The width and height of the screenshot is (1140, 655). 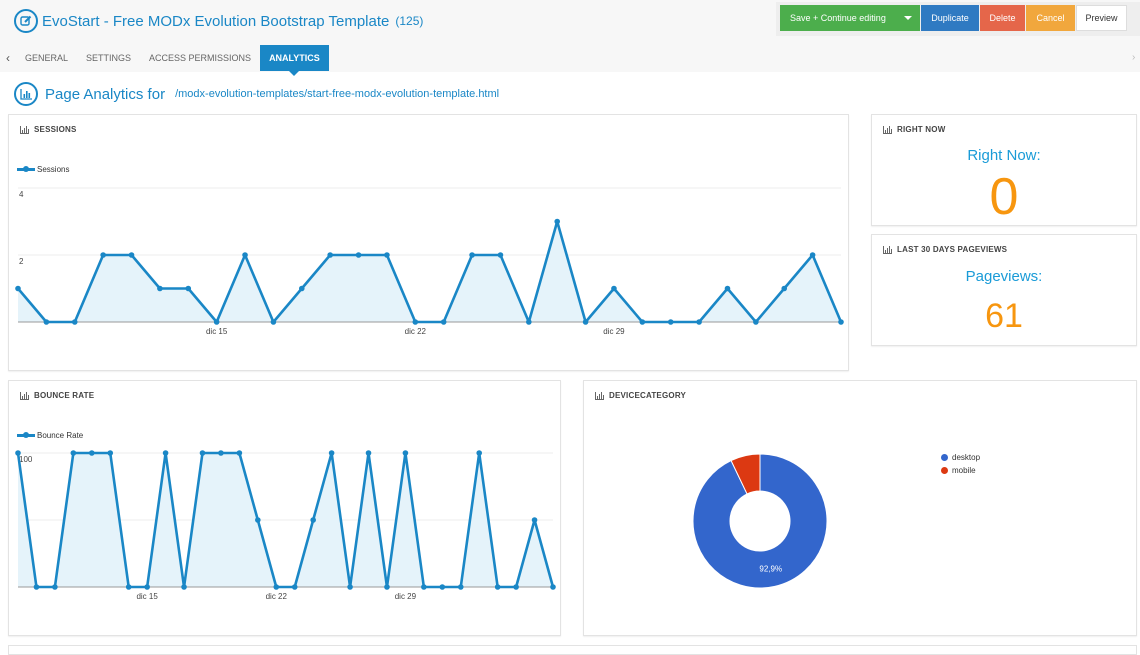 What do you see at coordinates (914, 129) in the screenshot?
I see `right-now-heading: RIGHT NOW` at bounding box center [914, 129].